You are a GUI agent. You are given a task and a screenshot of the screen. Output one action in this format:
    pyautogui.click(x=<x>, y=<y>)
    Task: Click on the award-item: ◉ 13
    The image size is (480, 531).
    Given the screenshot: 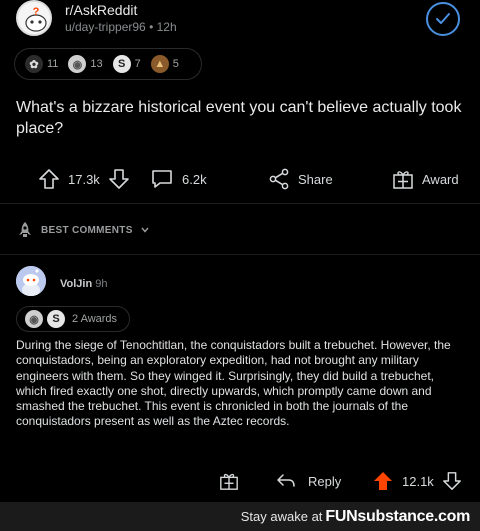 What is the action you would take?
    pyautogui.click(x=85, y=64)
    